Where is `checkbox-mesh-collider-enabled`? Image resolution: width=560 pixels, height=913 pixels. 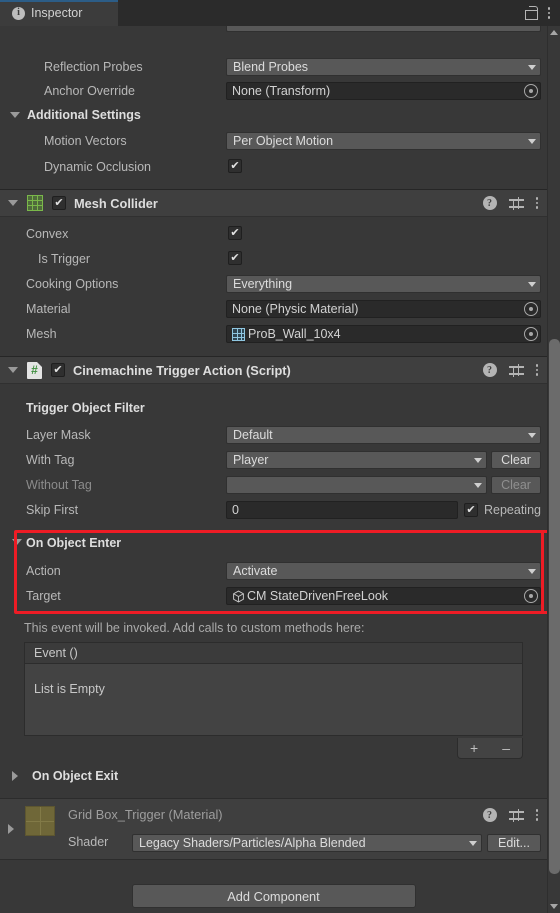 checkbox-mesh-collider-enabled is located at coordinates (59, 203).